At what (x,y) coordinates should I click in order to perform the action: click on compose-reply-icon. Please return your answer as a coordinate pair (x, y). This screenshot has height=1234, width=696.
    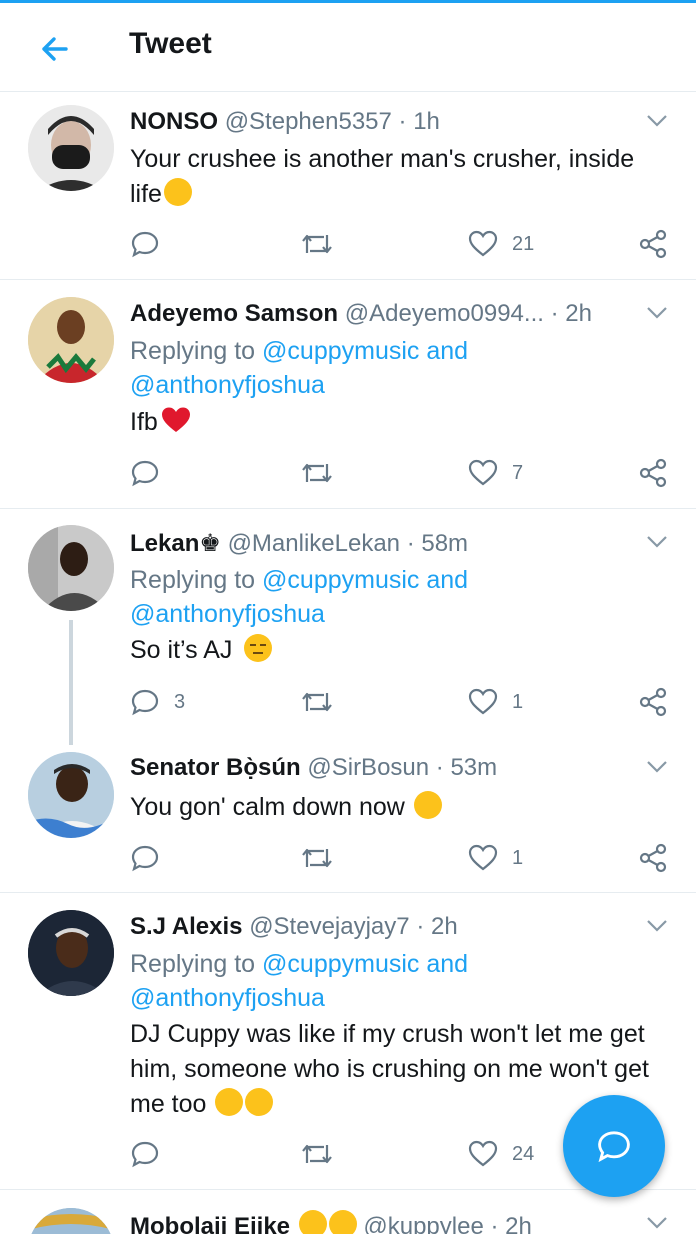
    Looking at the image, I should click on (614, 1147).